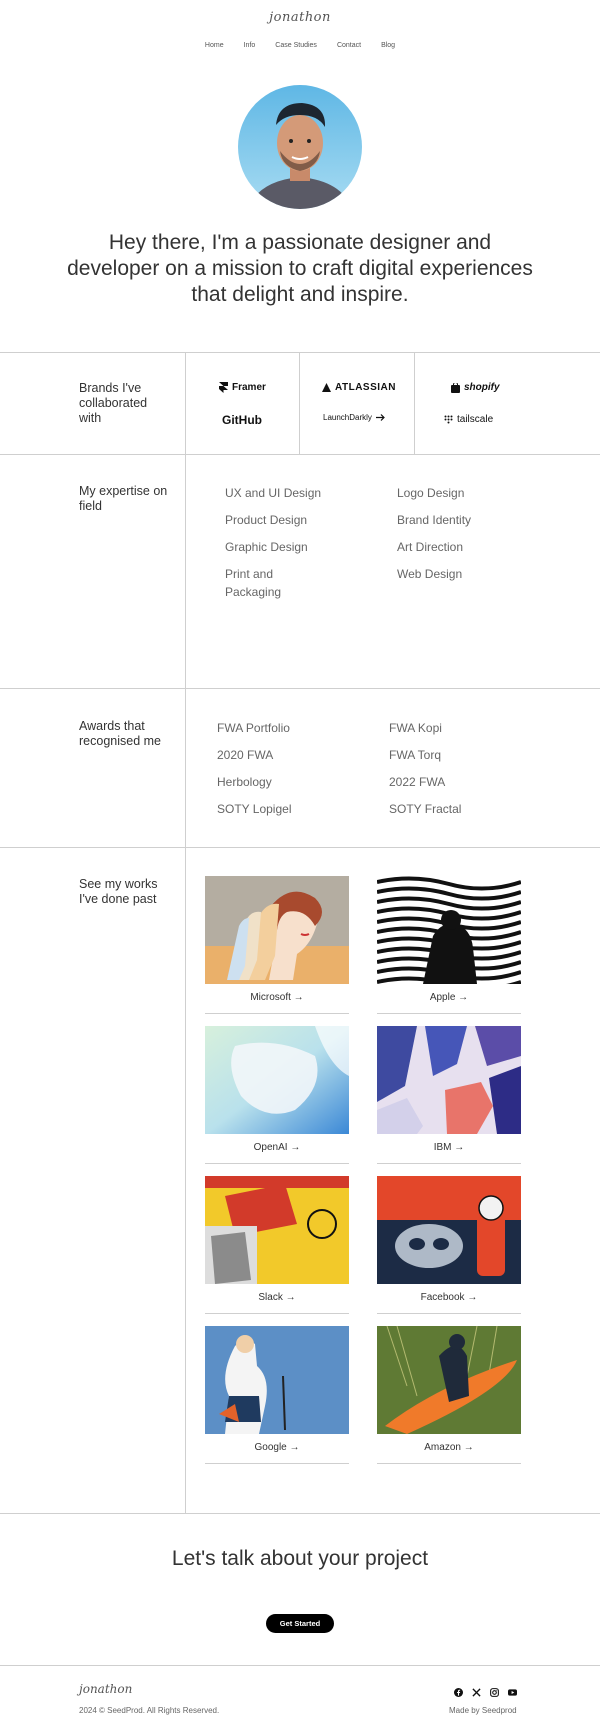 This screenshot has width=600, height=1735. I want to click on nav-case-studies: Case Studies, so click(296, 45).